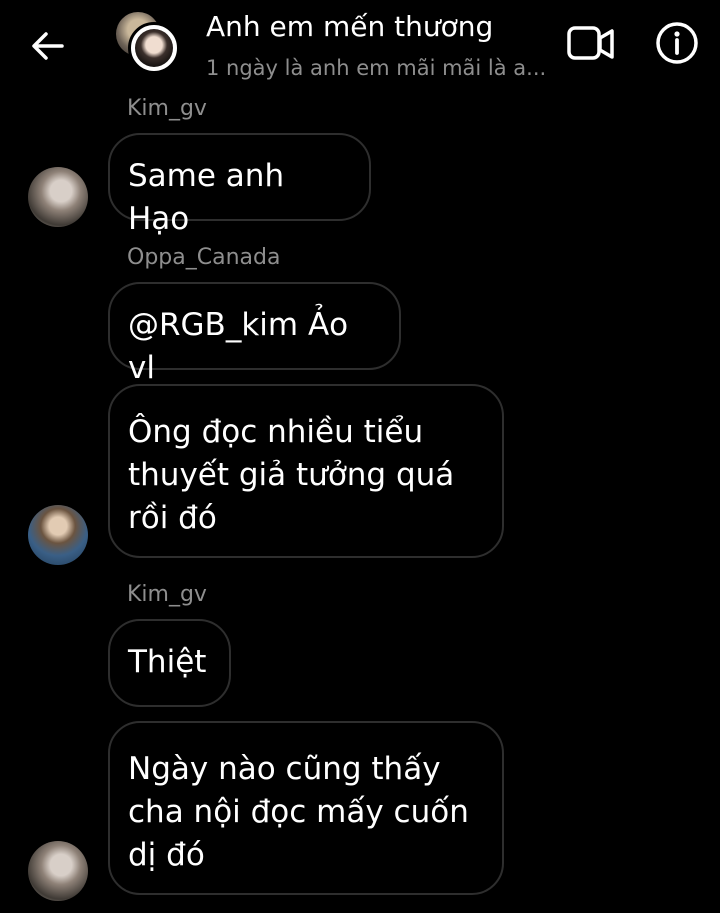 The height and width of the screenshot is (913, 720). Describe the element at coordinates (238, 346) in the screenshot. I see `message-text: @RGB_kim Ảo vl` at that location.